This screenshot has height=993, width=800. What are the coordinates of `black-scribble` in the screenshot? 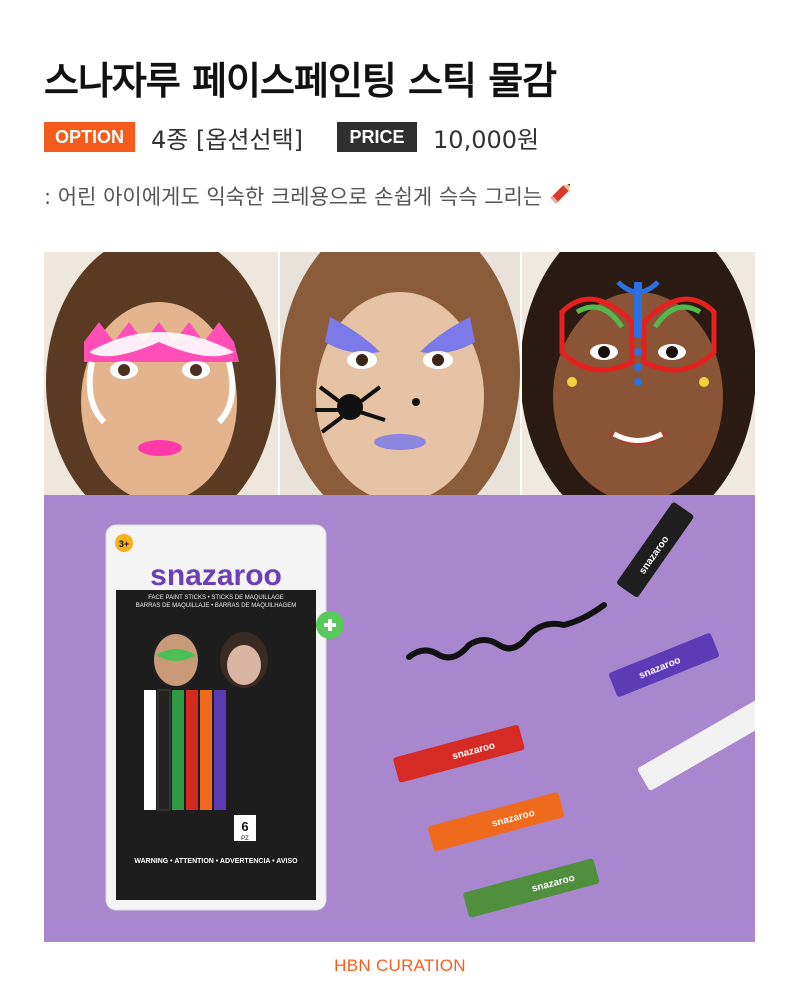 It's located at (506, 631).